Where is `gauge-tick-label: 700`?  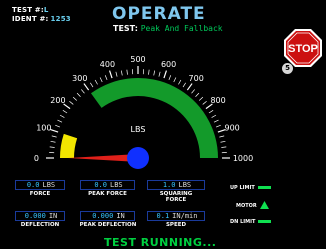 gauge-tick-label: 700 is located at coordinates (196, 78).